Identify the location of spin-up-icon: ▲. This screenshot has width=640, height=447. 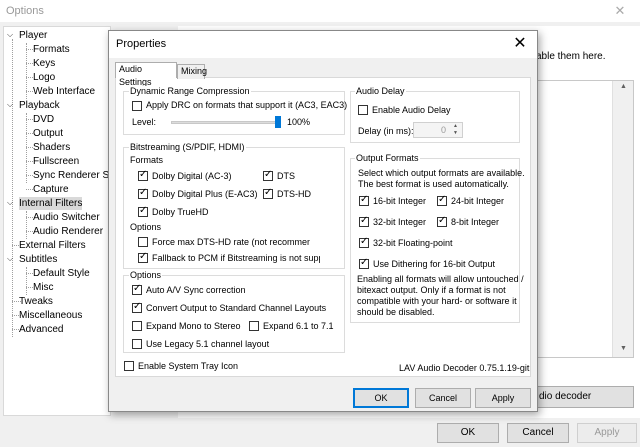
(455, 126).